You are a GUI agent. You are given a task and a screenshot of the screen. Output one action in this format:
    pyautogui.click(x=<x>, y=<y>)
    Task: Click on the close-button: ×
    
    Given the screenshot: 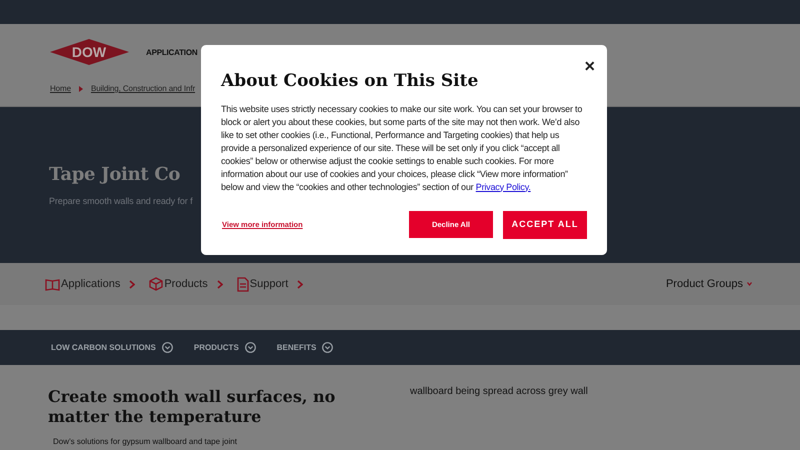 What is the action you would take?
    pyautogui.click(x=589, y=66)
    